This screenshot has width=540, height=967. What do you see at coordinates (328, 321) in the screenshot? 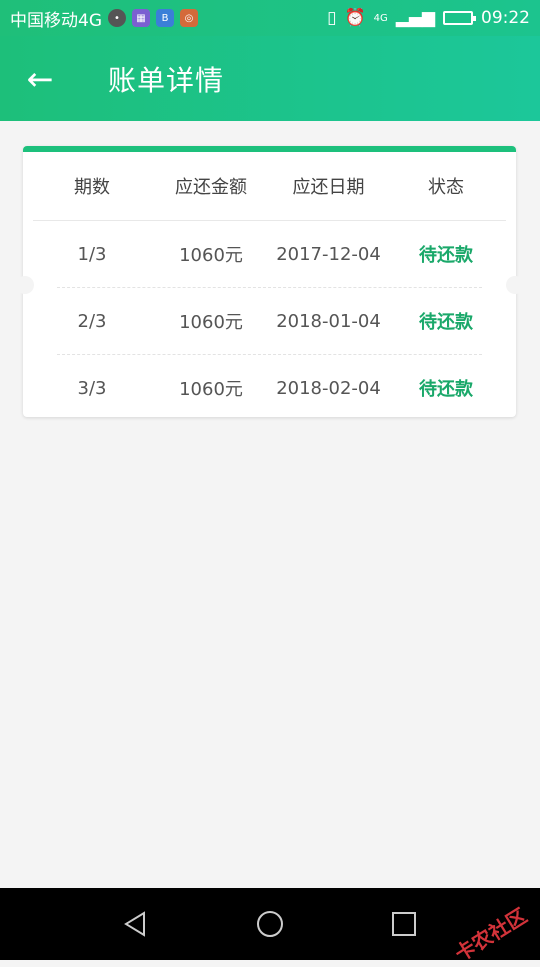
I see `date-cell: 2018-01-04` at bounding box center [328, 321].